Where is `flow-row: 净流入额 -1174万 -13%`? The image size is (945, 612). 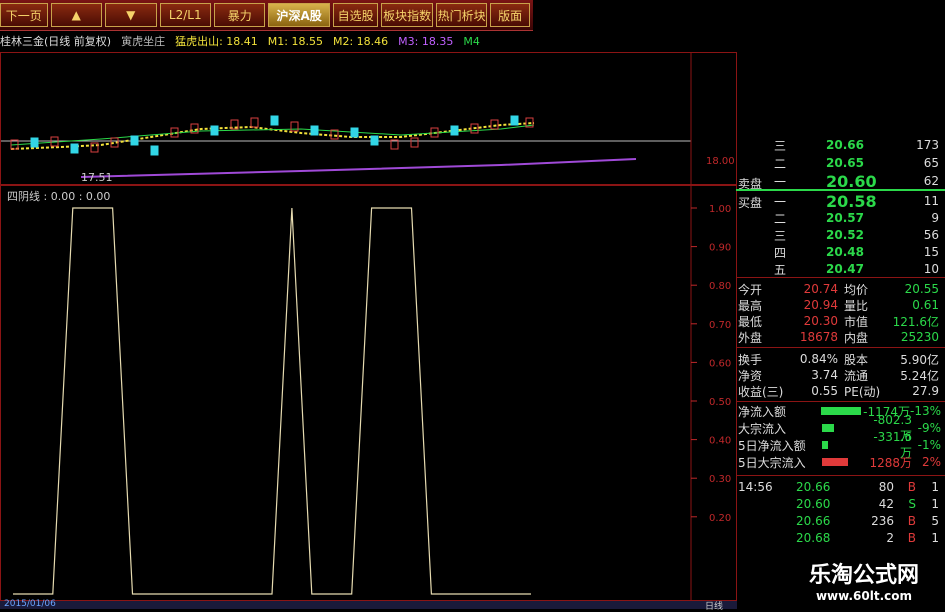
flow-row: 净流入额 -1174万 -13% is located at coordinates (840, 411).